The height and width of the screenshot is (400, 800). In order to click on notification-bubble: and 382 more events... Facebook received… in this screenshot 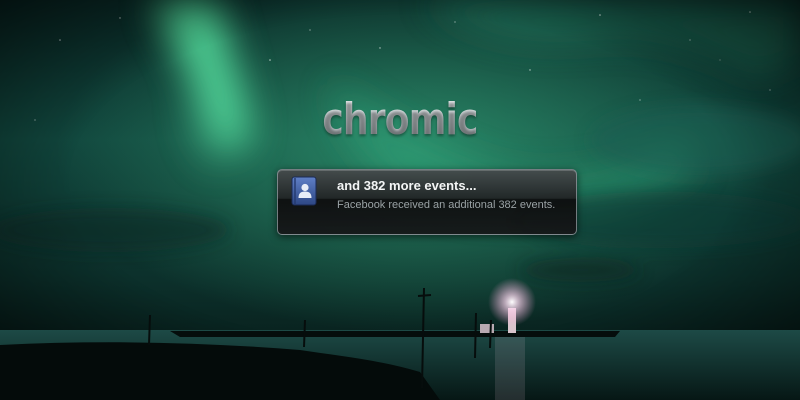, I will do `click(427, 202)`.